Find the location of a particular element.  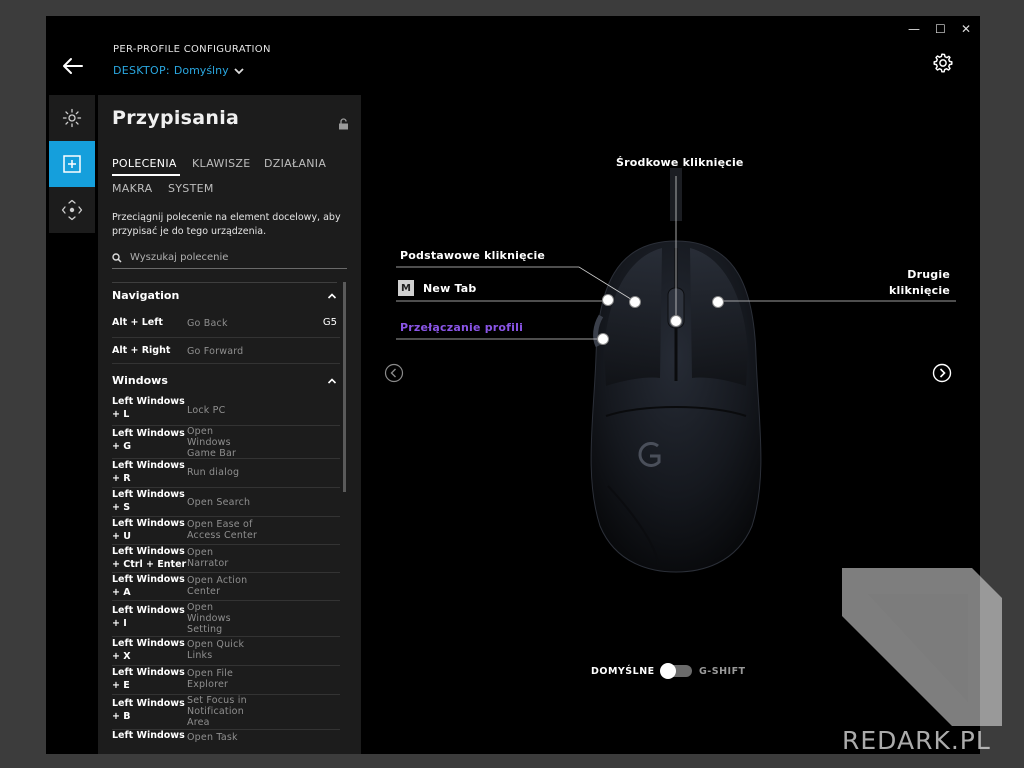

chevron-right-circle-icon is located at coordinates (942, 373).